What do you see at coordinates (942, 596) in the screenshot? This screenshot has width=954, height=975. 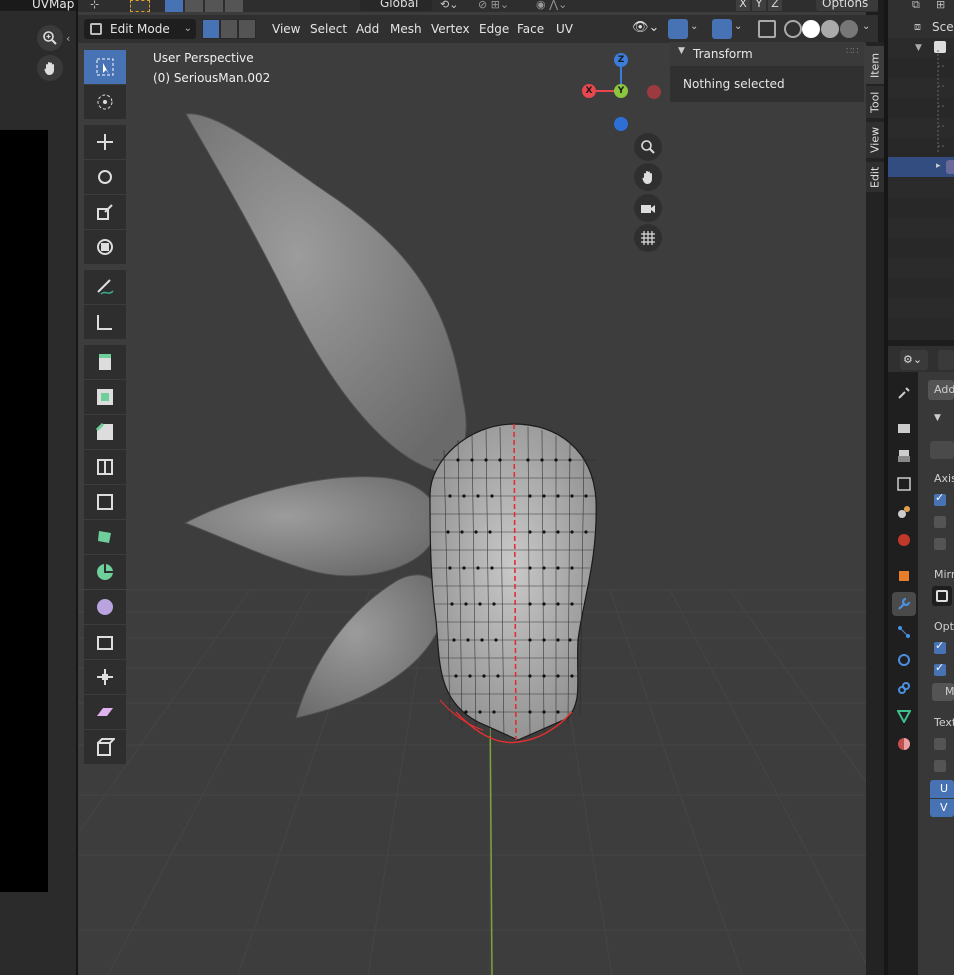 I see `mirror-object-field` at bounding box center [942, 596].